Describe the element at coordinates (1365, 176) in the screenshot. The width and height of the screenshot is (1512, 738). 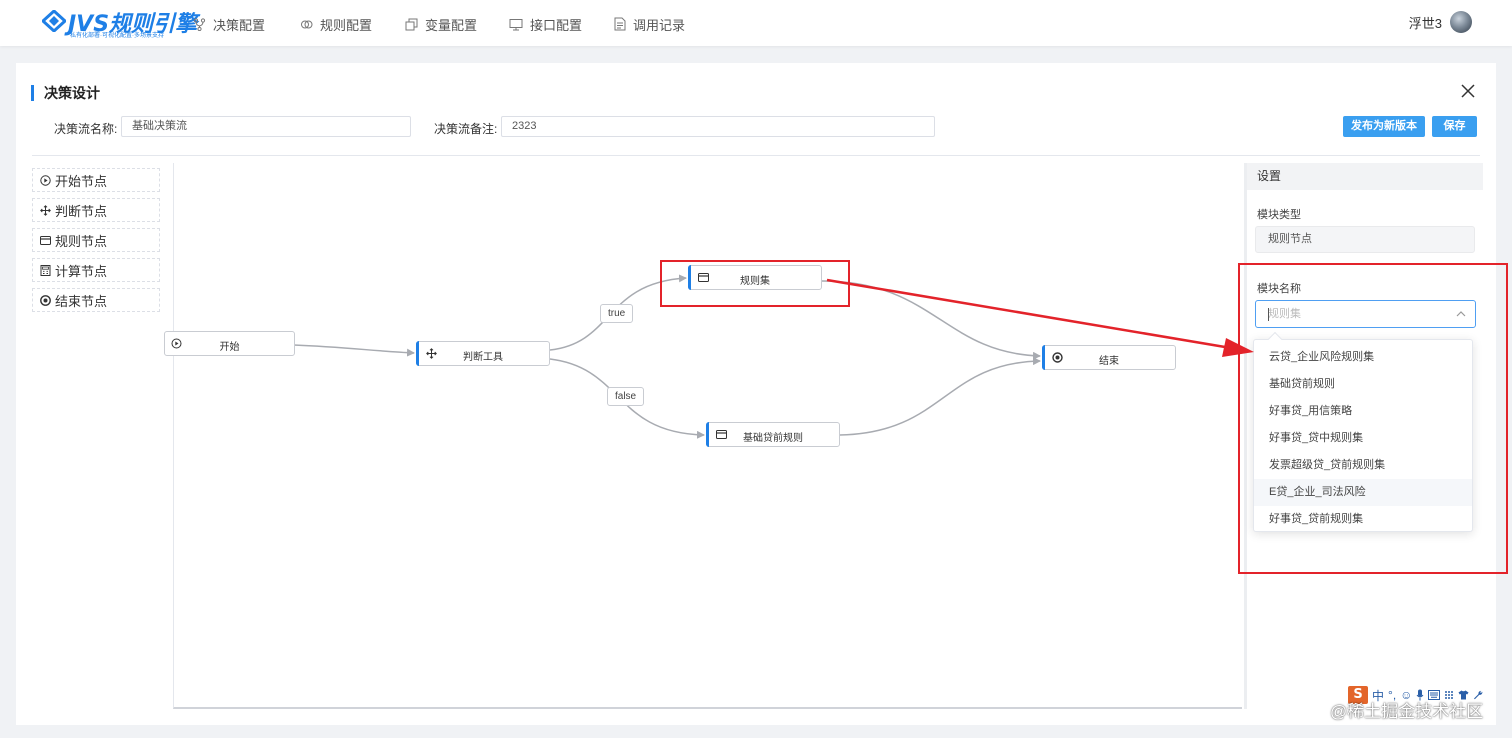
I see `settings-header: 设置` at that location.